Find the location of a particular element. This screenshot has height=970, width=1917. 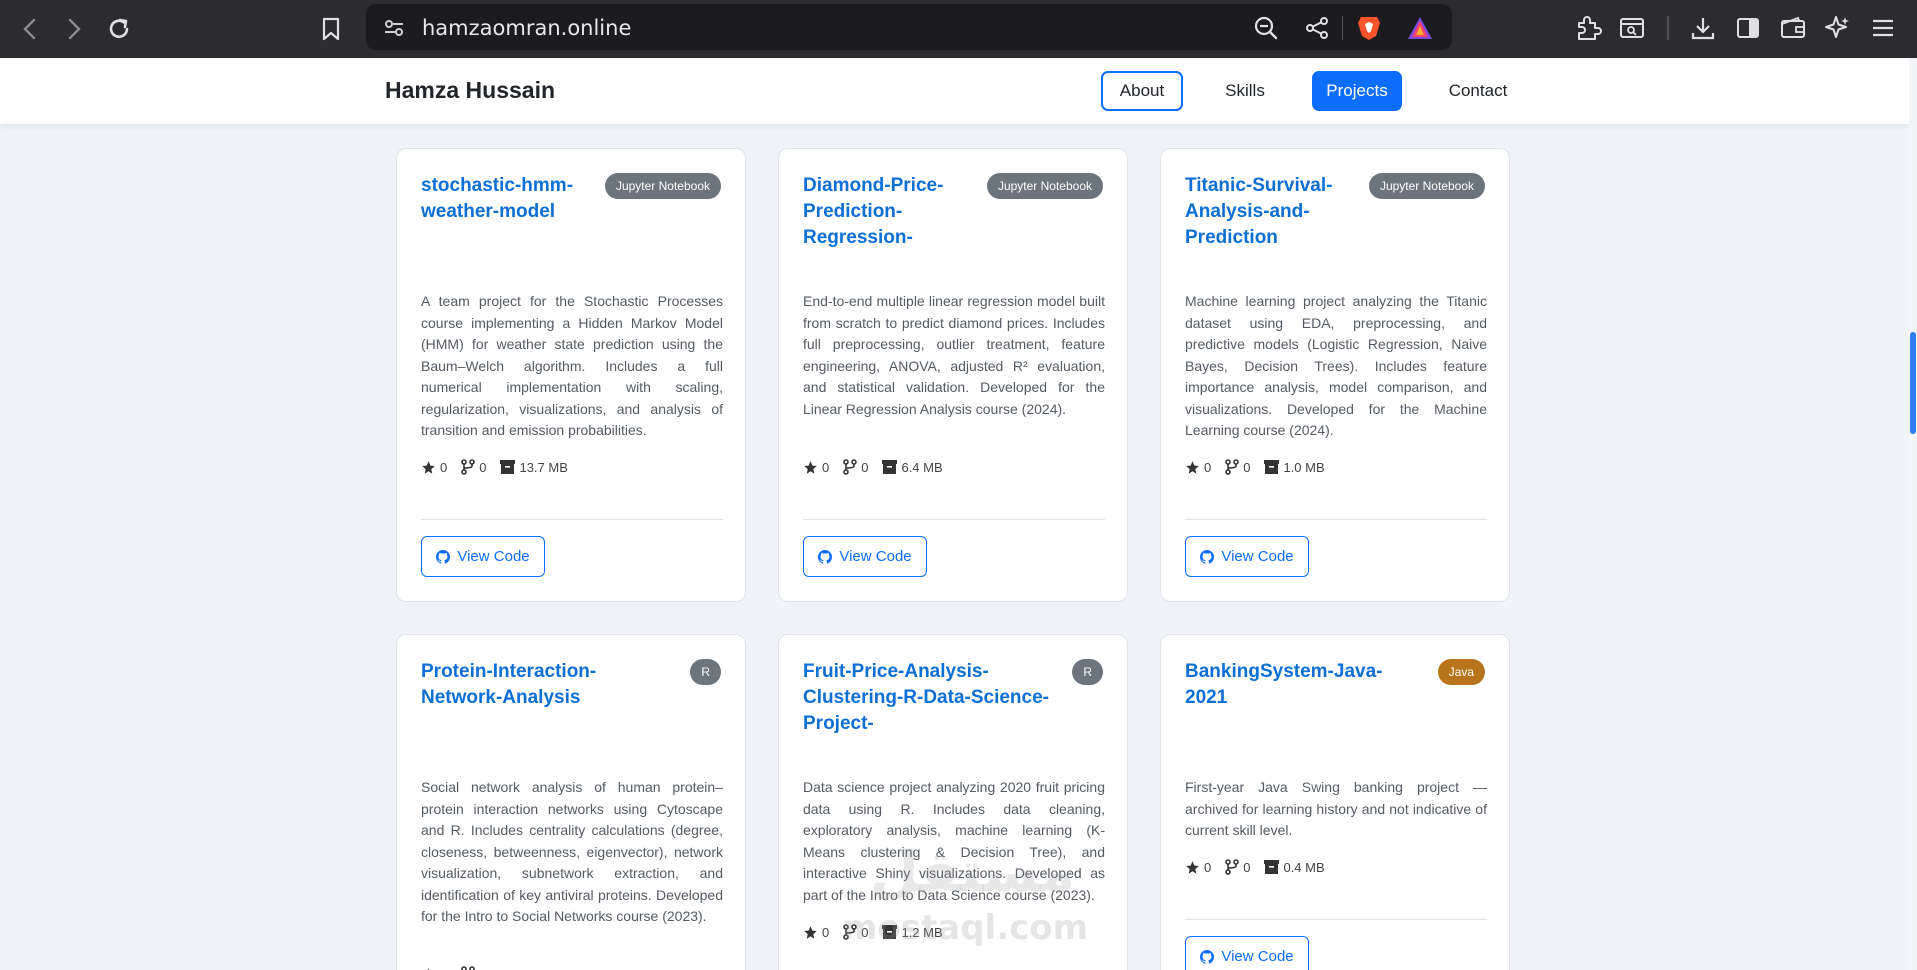

project-stats: 0 0 1.2 MB is located at coordinates (880, 932).